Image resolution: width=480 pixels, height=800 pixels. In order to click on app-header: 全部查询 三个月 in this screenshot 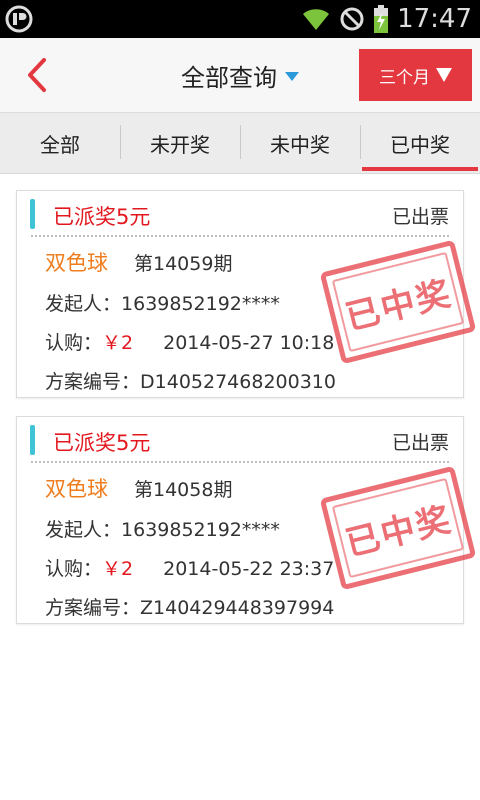, I will do `click(240, 75)`.